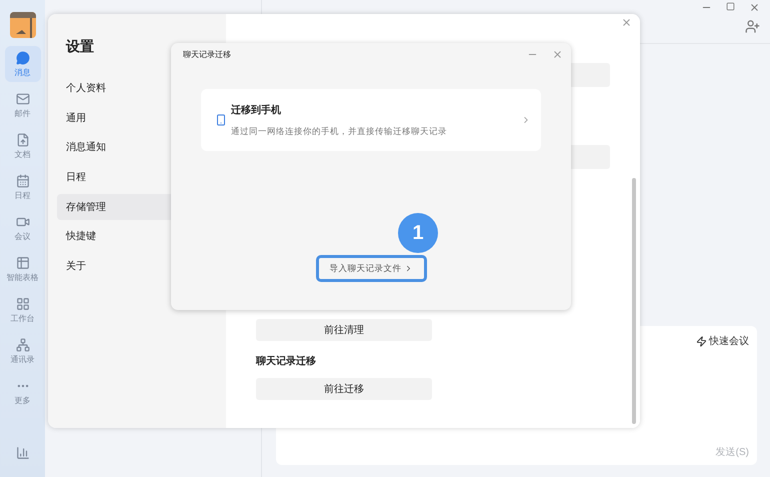  Describe the element at coordinates (339, 132) in the screenshot. I see `option-description: 通过同一网络连接你的手机，并直接传输迁移聊天记录` at that location.